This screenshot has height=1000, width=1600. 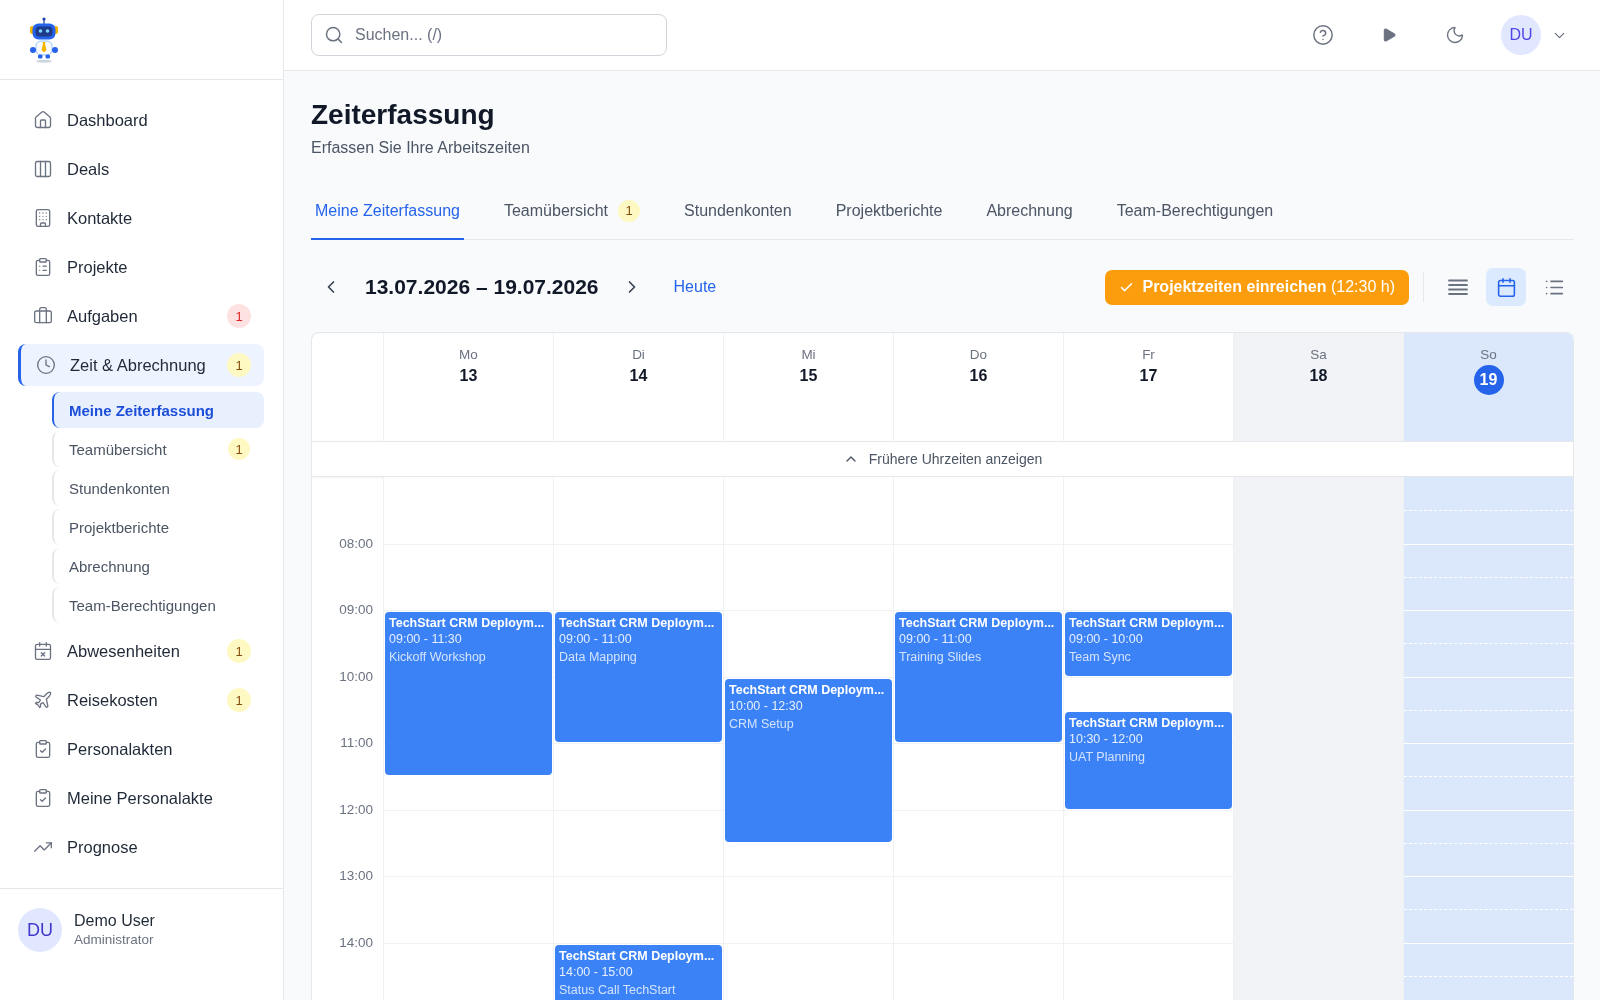 What do you see at coordinates (141, 749) in the screenshot?
I see `nav-item: Personalakten` at bounding box center [141, 749].